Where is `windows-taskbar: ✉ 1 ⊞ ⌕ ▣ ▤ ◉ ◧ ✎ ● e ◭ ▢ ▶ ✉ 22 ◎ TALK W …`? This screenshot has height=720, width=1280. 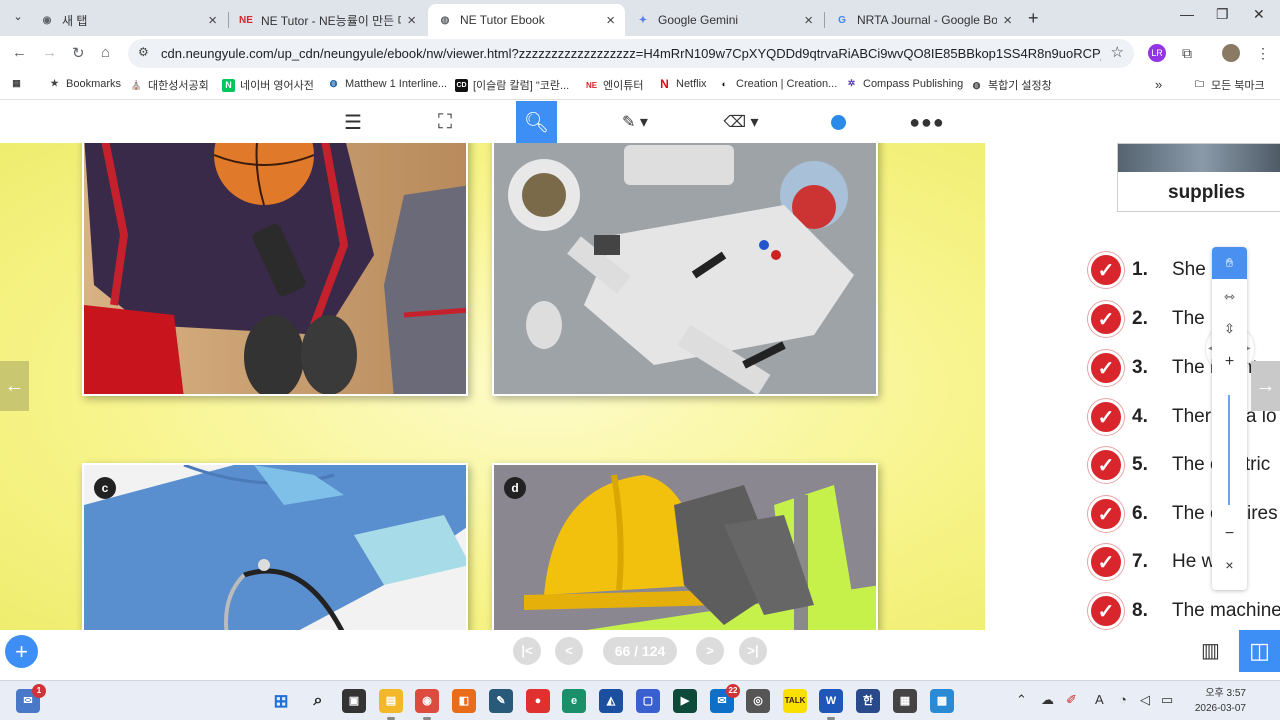
windows-taskbar: ✉ 1 ⊞ ⌕ ▣ ▤ ◉ ◧ ✎ ● e ◭ ▢ ▶ ✉ 22 ◎ TALK W … is located at coordinates (640, 700).